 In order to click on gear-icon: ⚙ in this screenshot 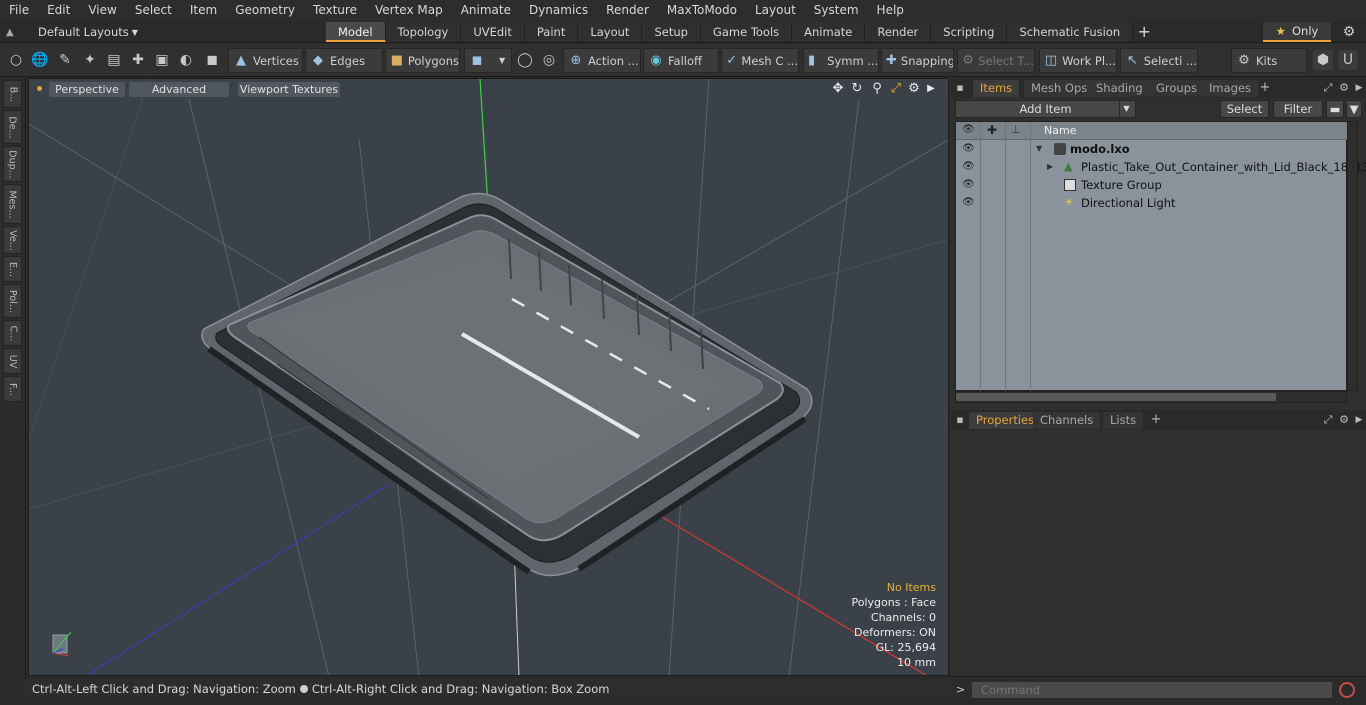, I will do `click(1349, 32)`.